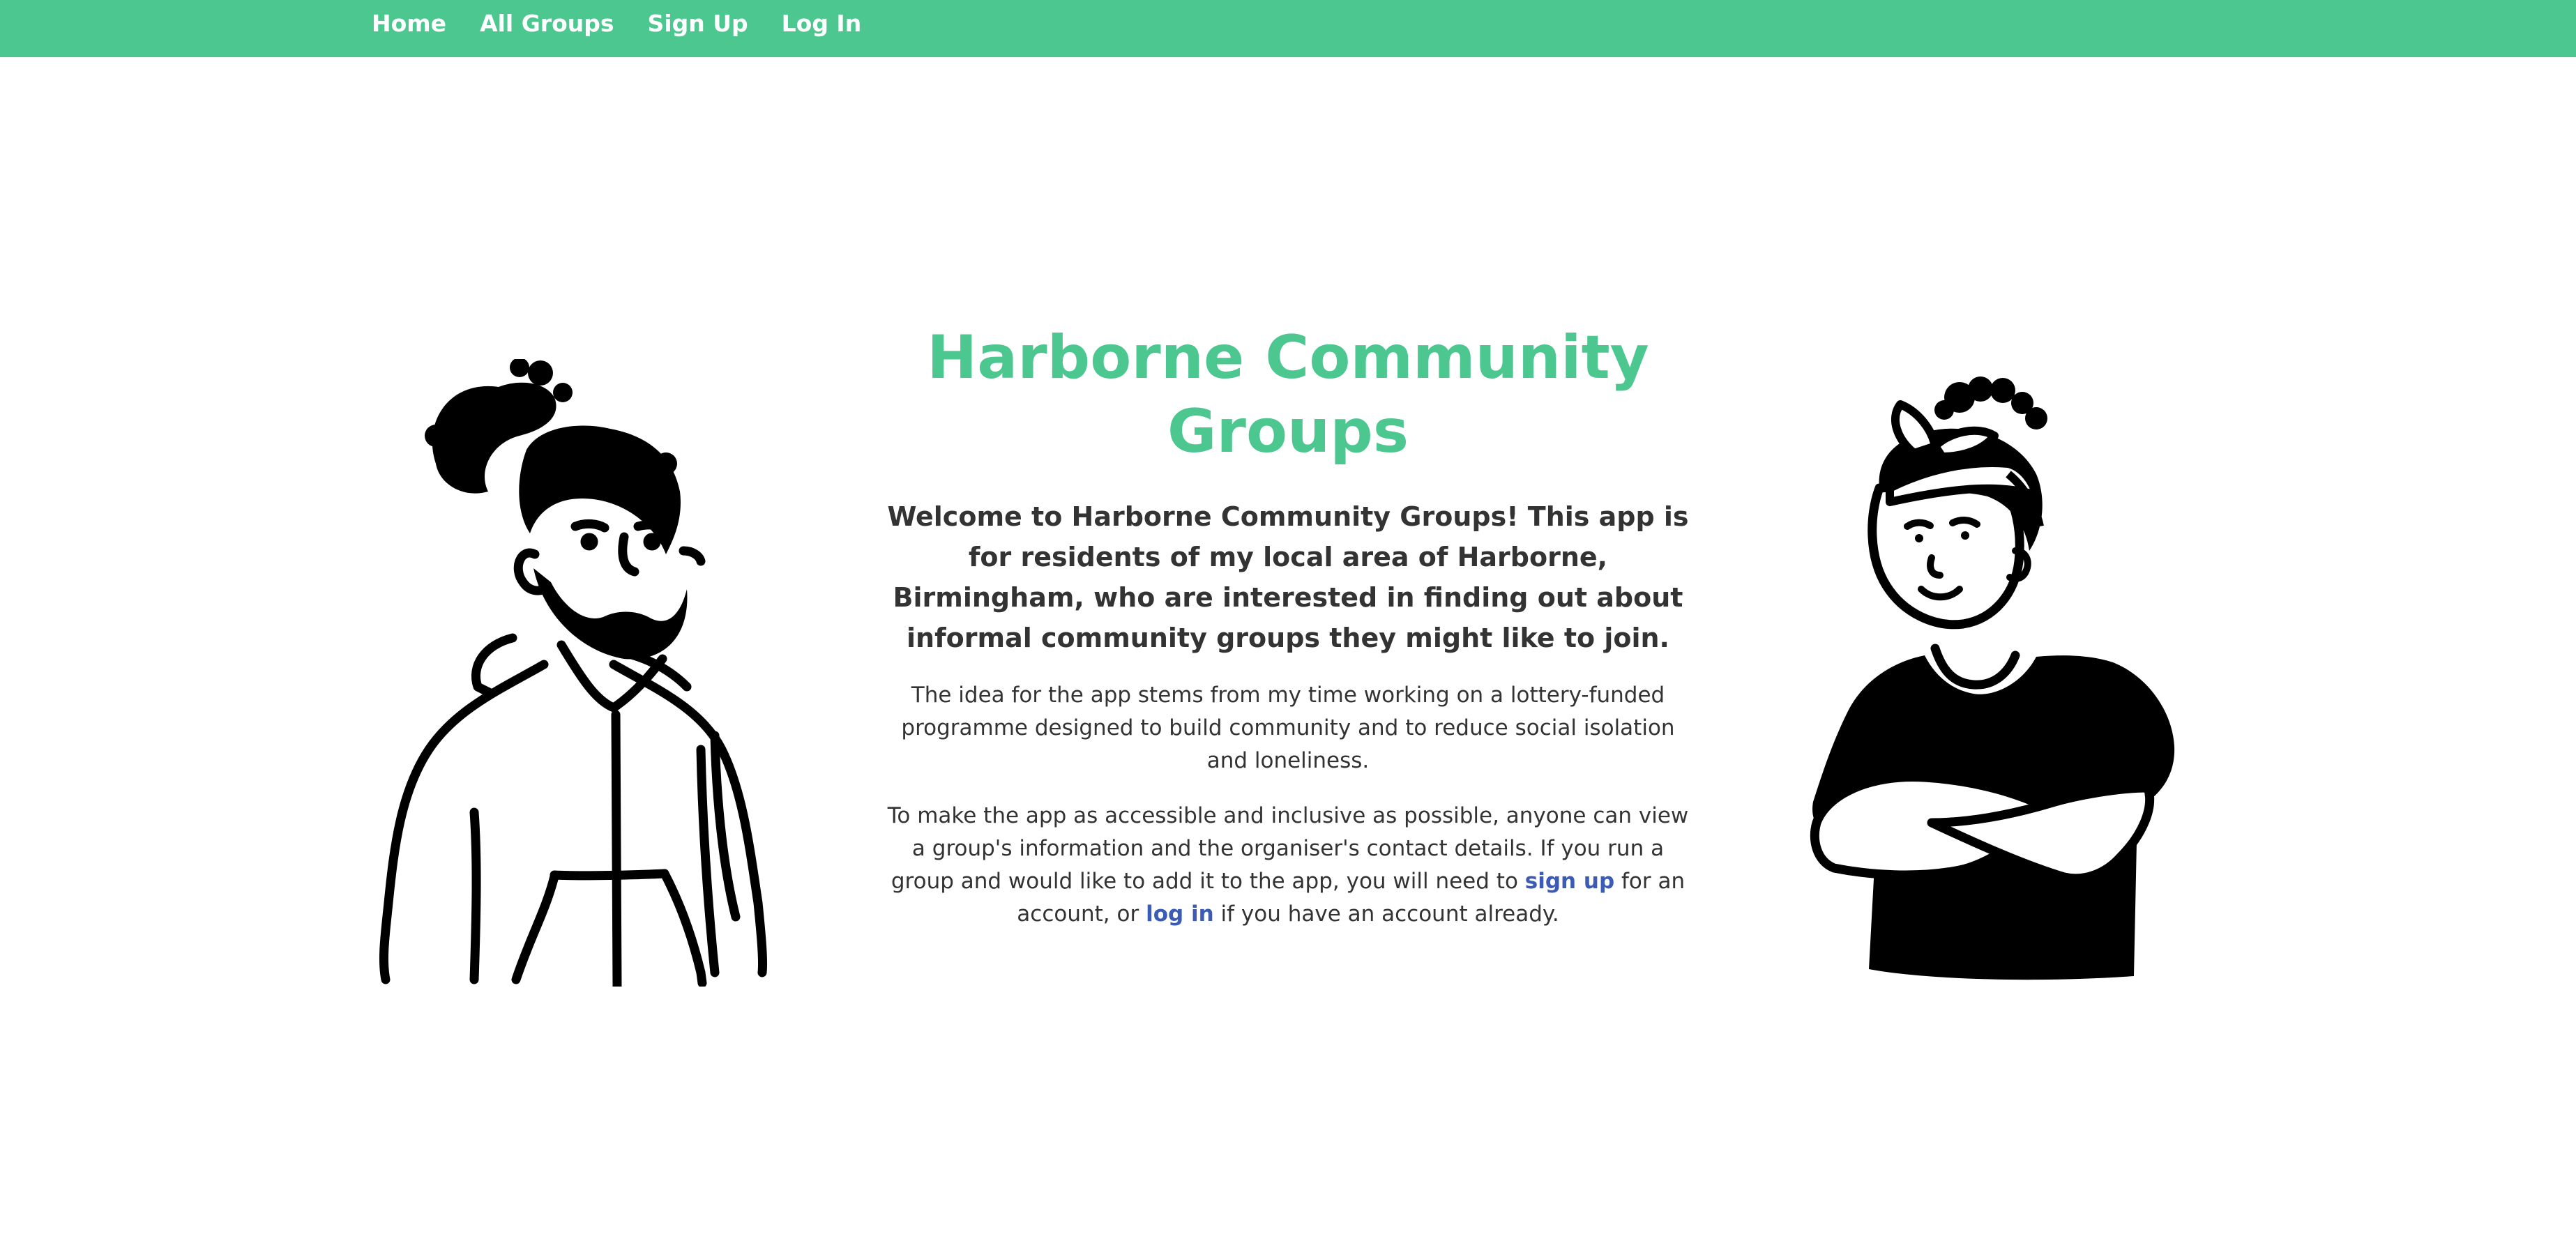 The height and width of the screenshot is (1248, 2576). What do you see at coordinates (1386, 914) in the screenshot?
I see `access-text-end: if you have an account already.` at bounding box center [1386, 914].